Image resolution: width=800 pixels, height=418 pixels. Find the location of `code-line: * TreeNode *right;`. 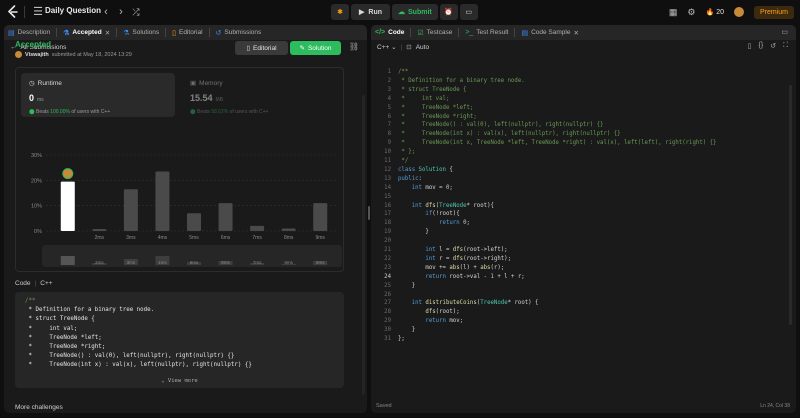

code-line: * TreeNode *right; is located at coordinates (437, 117).